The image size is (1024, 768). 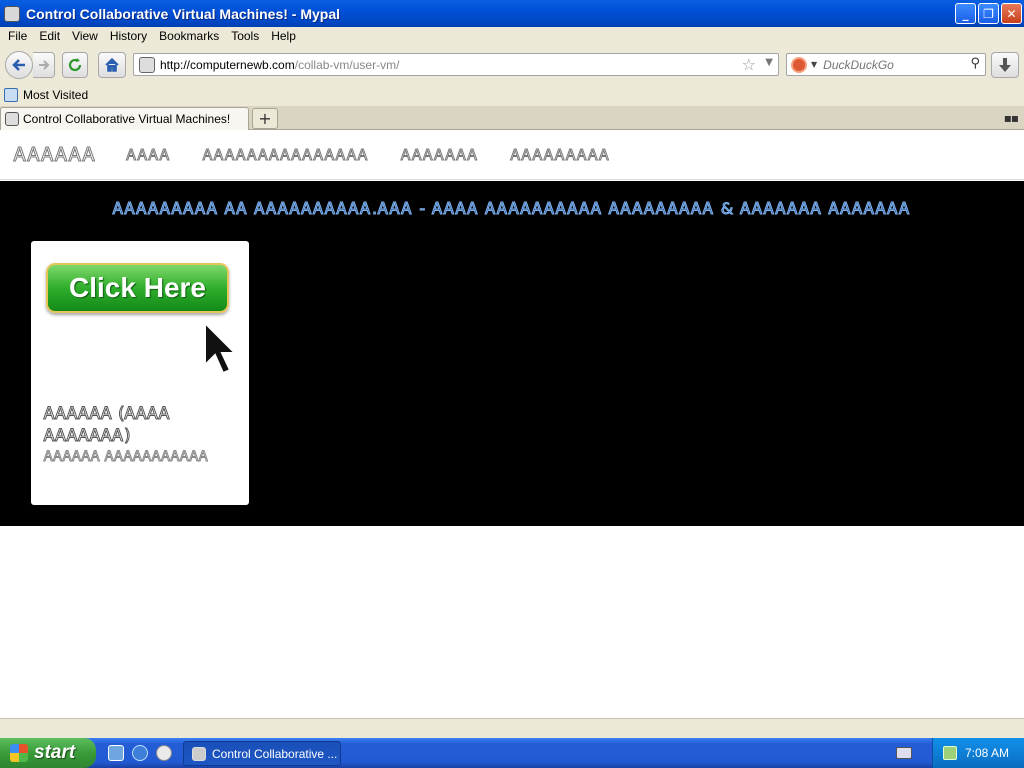 I want to click on clock: 7:08 AM, so click(x=987, y=753).